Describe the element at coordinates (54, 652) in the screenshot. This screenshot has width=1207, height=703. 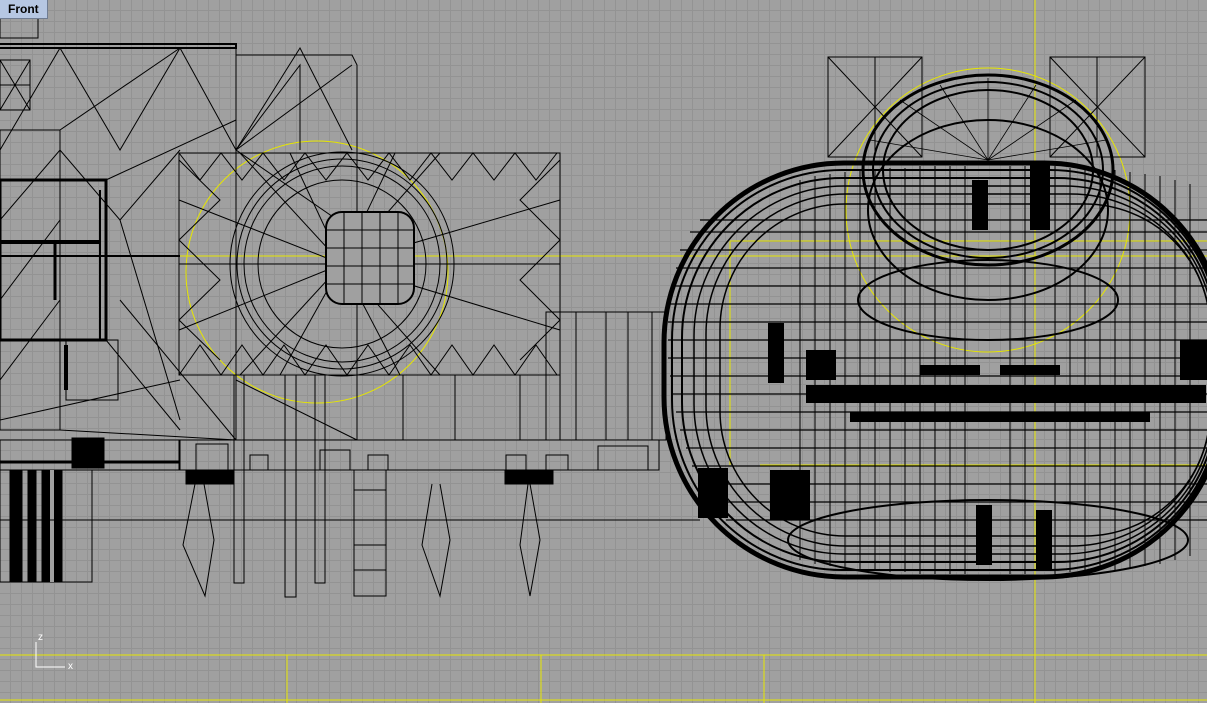
I see `world-axis-icon: z x` at that location.